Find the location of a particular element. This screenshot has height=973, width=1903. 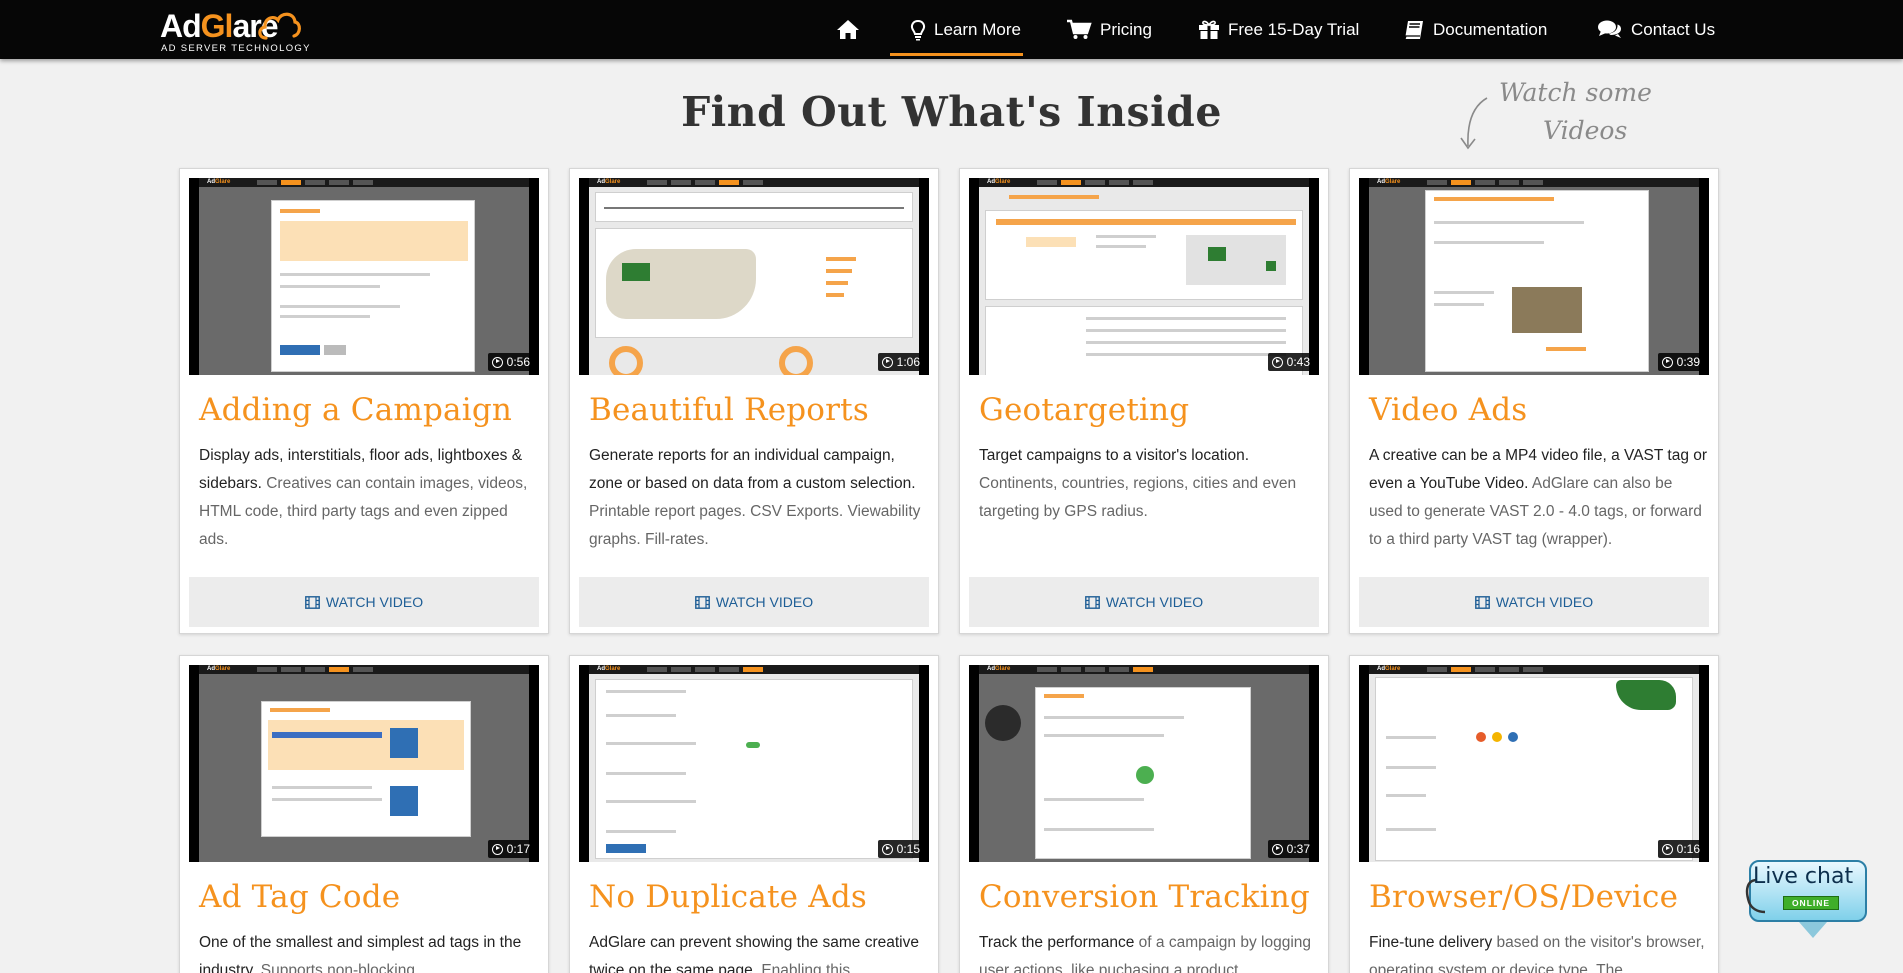

nav-free-trial-label: Free 15-Day Trial is located at coordinates (1294, 29).